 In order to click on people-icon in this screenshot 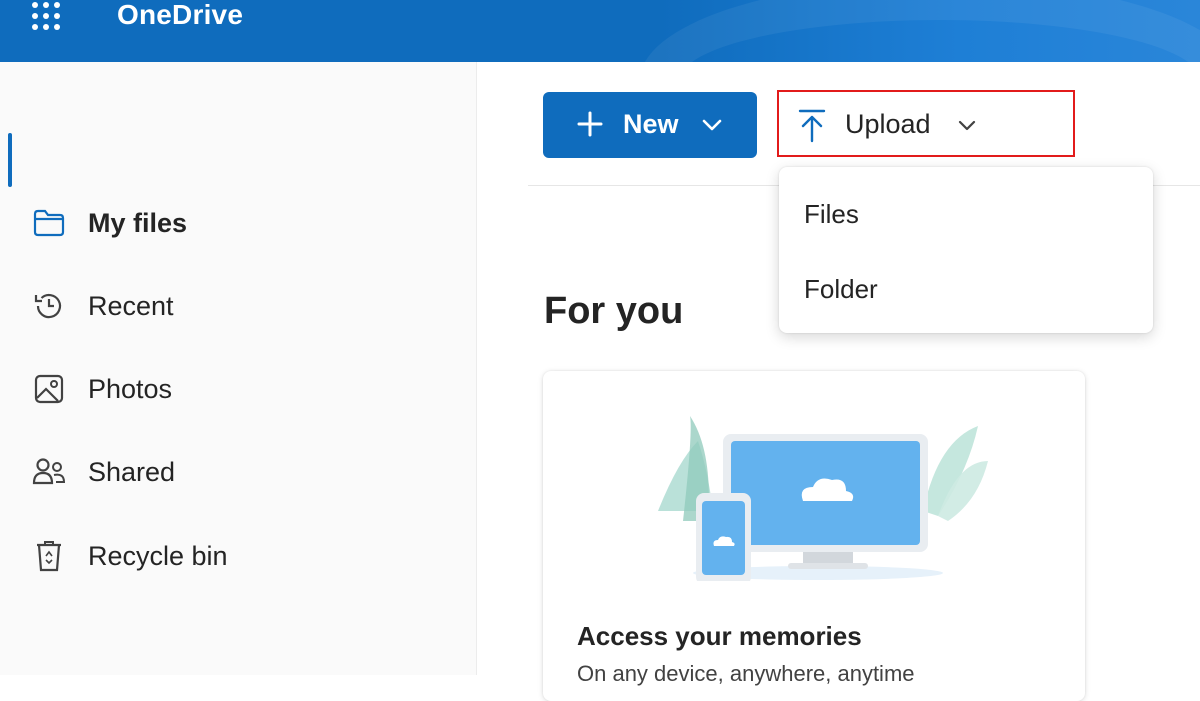, I will do `click(49, 472)`.